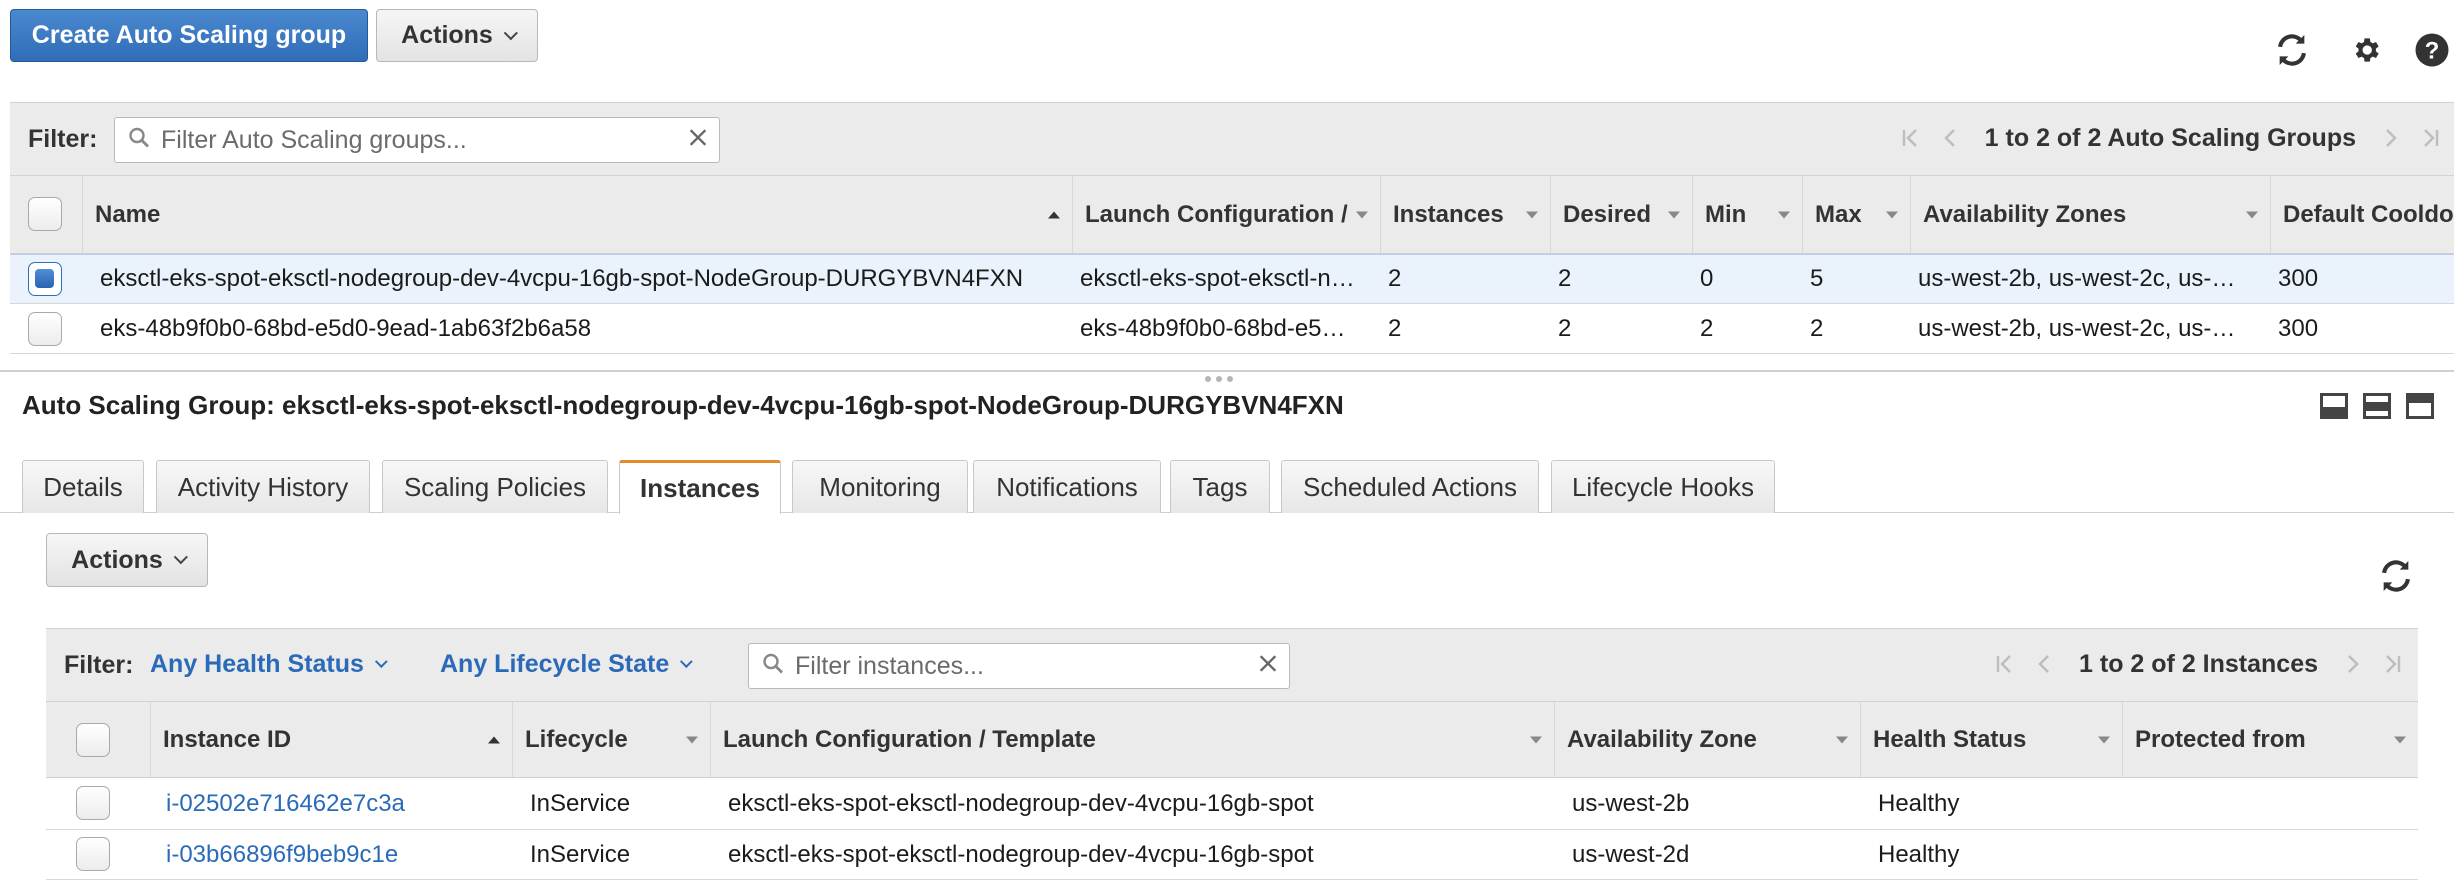  Describe the element at coordinates (263, 486) in the screenshot. I see `tab-activity-history: Activity History` at that location.